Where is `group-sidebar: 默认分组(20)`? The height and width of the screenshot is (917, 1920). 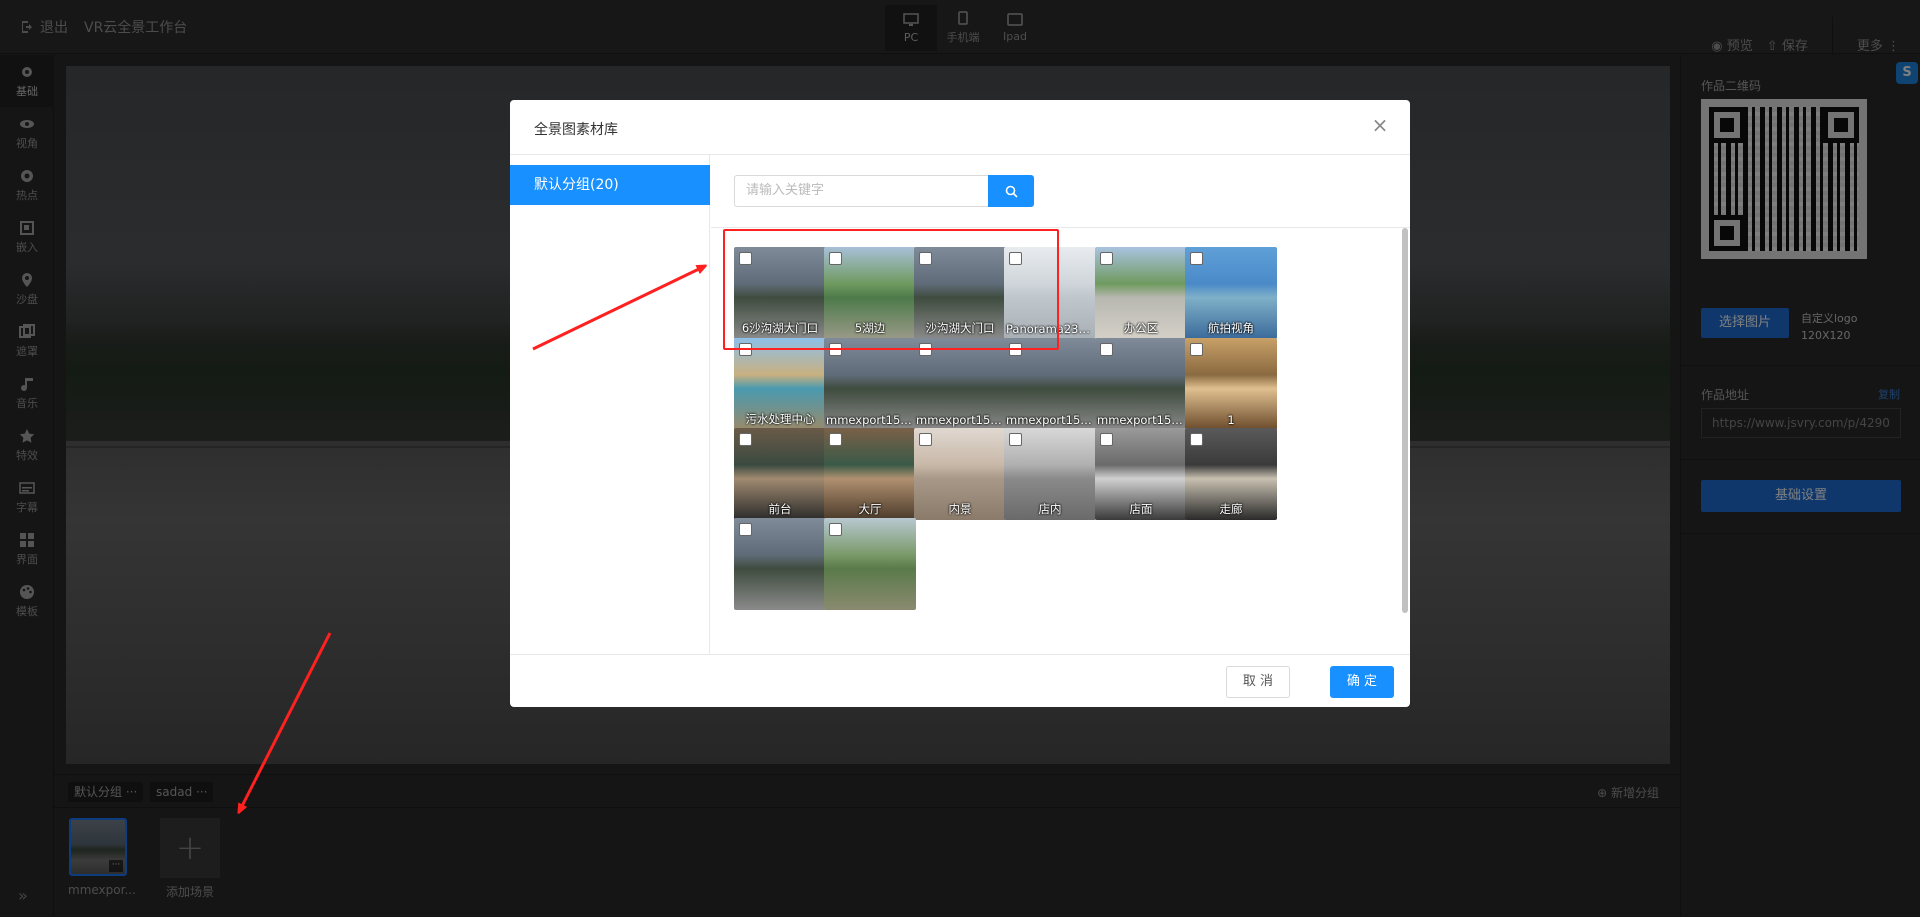 group-sidebar: 默认分组(20) is located at coordinates (610, 404).